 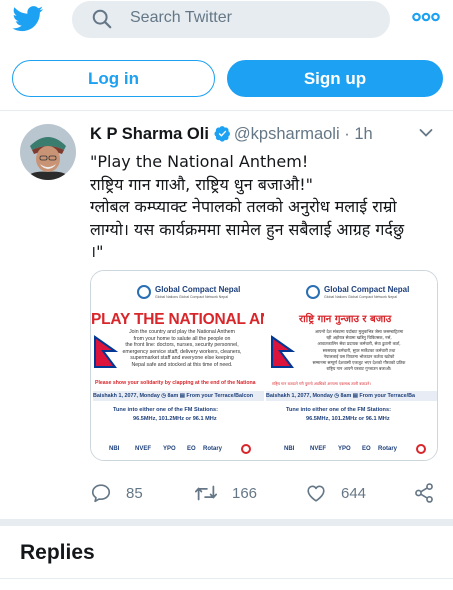 What do you see at coordinates (426, 17) in the screenshot?
I see `more-dots-icon` at bounding box center [426, 17].